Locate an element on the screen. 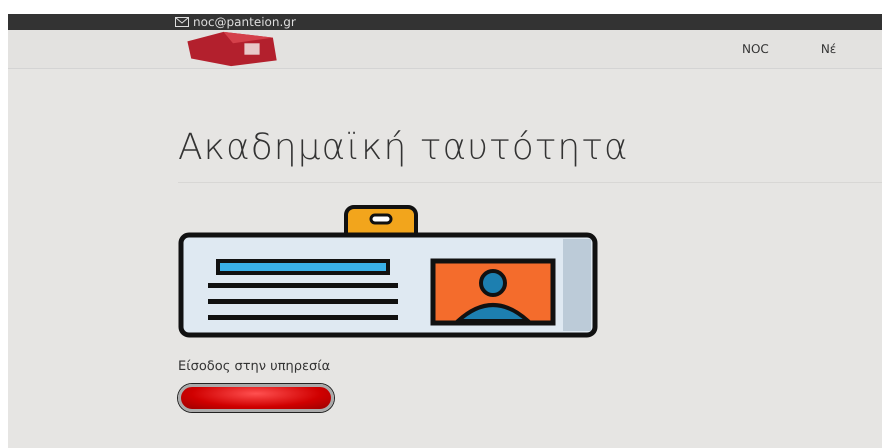  page-title: Ακαδημαϊκή ταυτότητα is located at coordinates (404, 147).